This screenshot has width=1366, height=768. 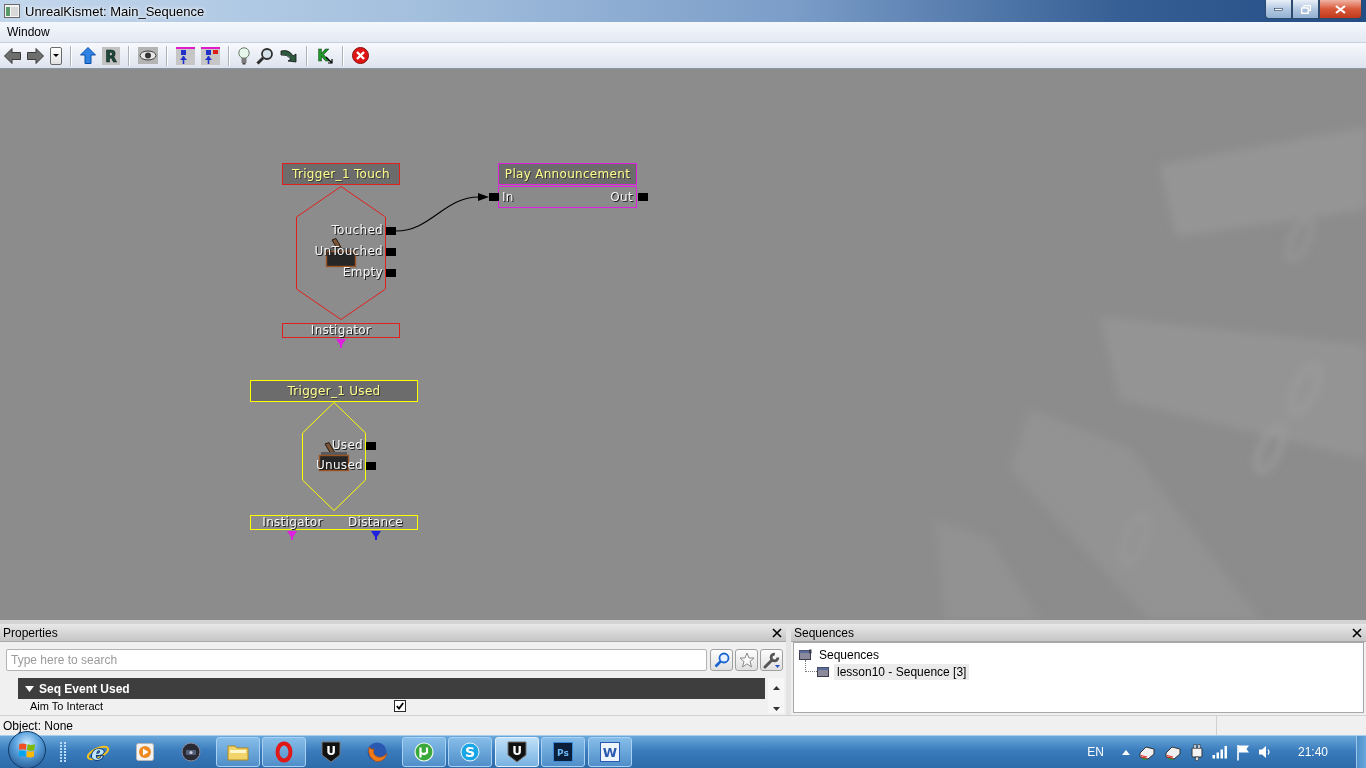 I want to click on letter-tile-icon: Ps, so click(x=563, y=752).